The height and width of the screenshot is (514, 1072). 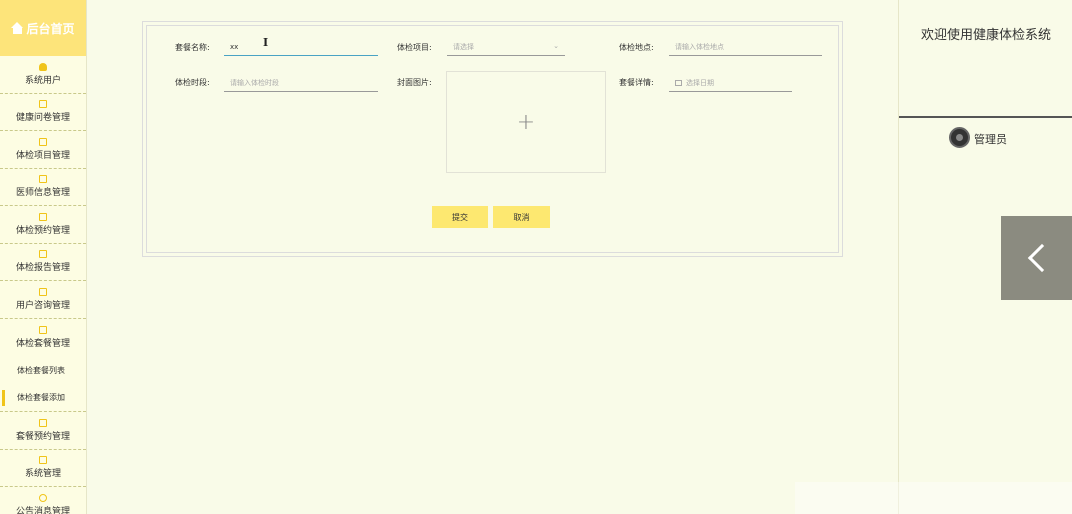 What do you see at coordinates (460, 217) in the screenshot?
I see `submit-button: 提交` at bounding box center [460, 217].